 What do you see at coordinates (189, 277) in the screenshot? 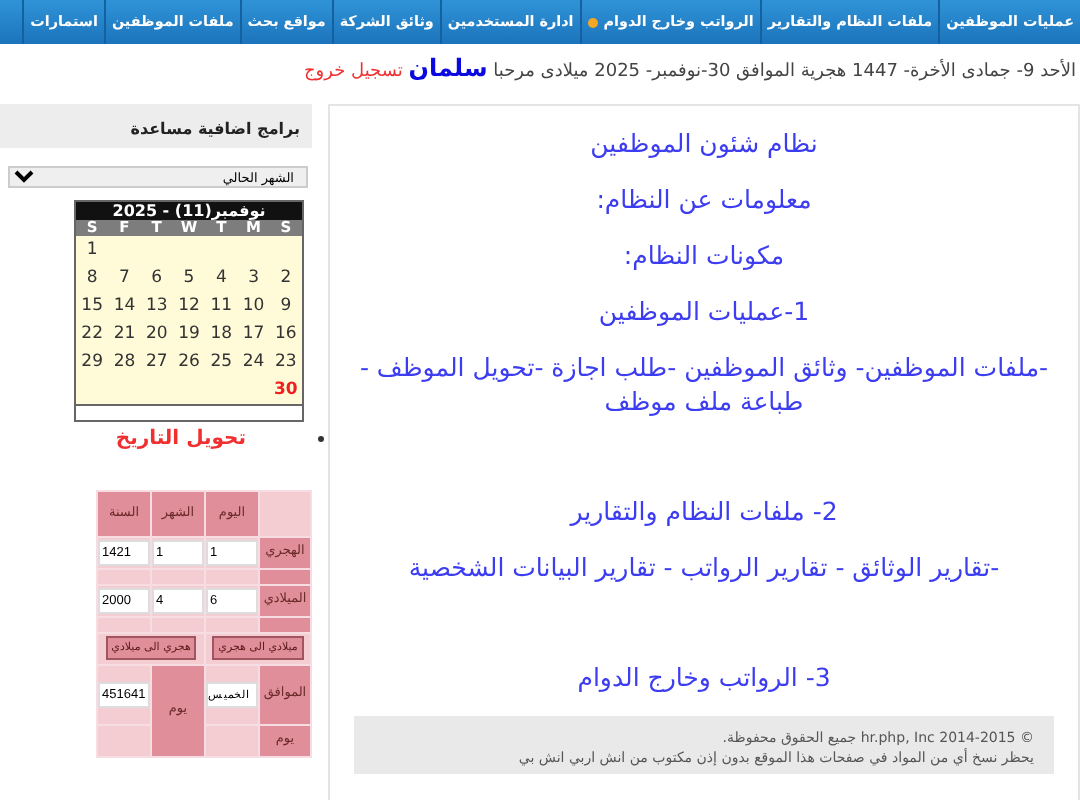
I see `calendar-day: 5` at bounding box center [189, 277].